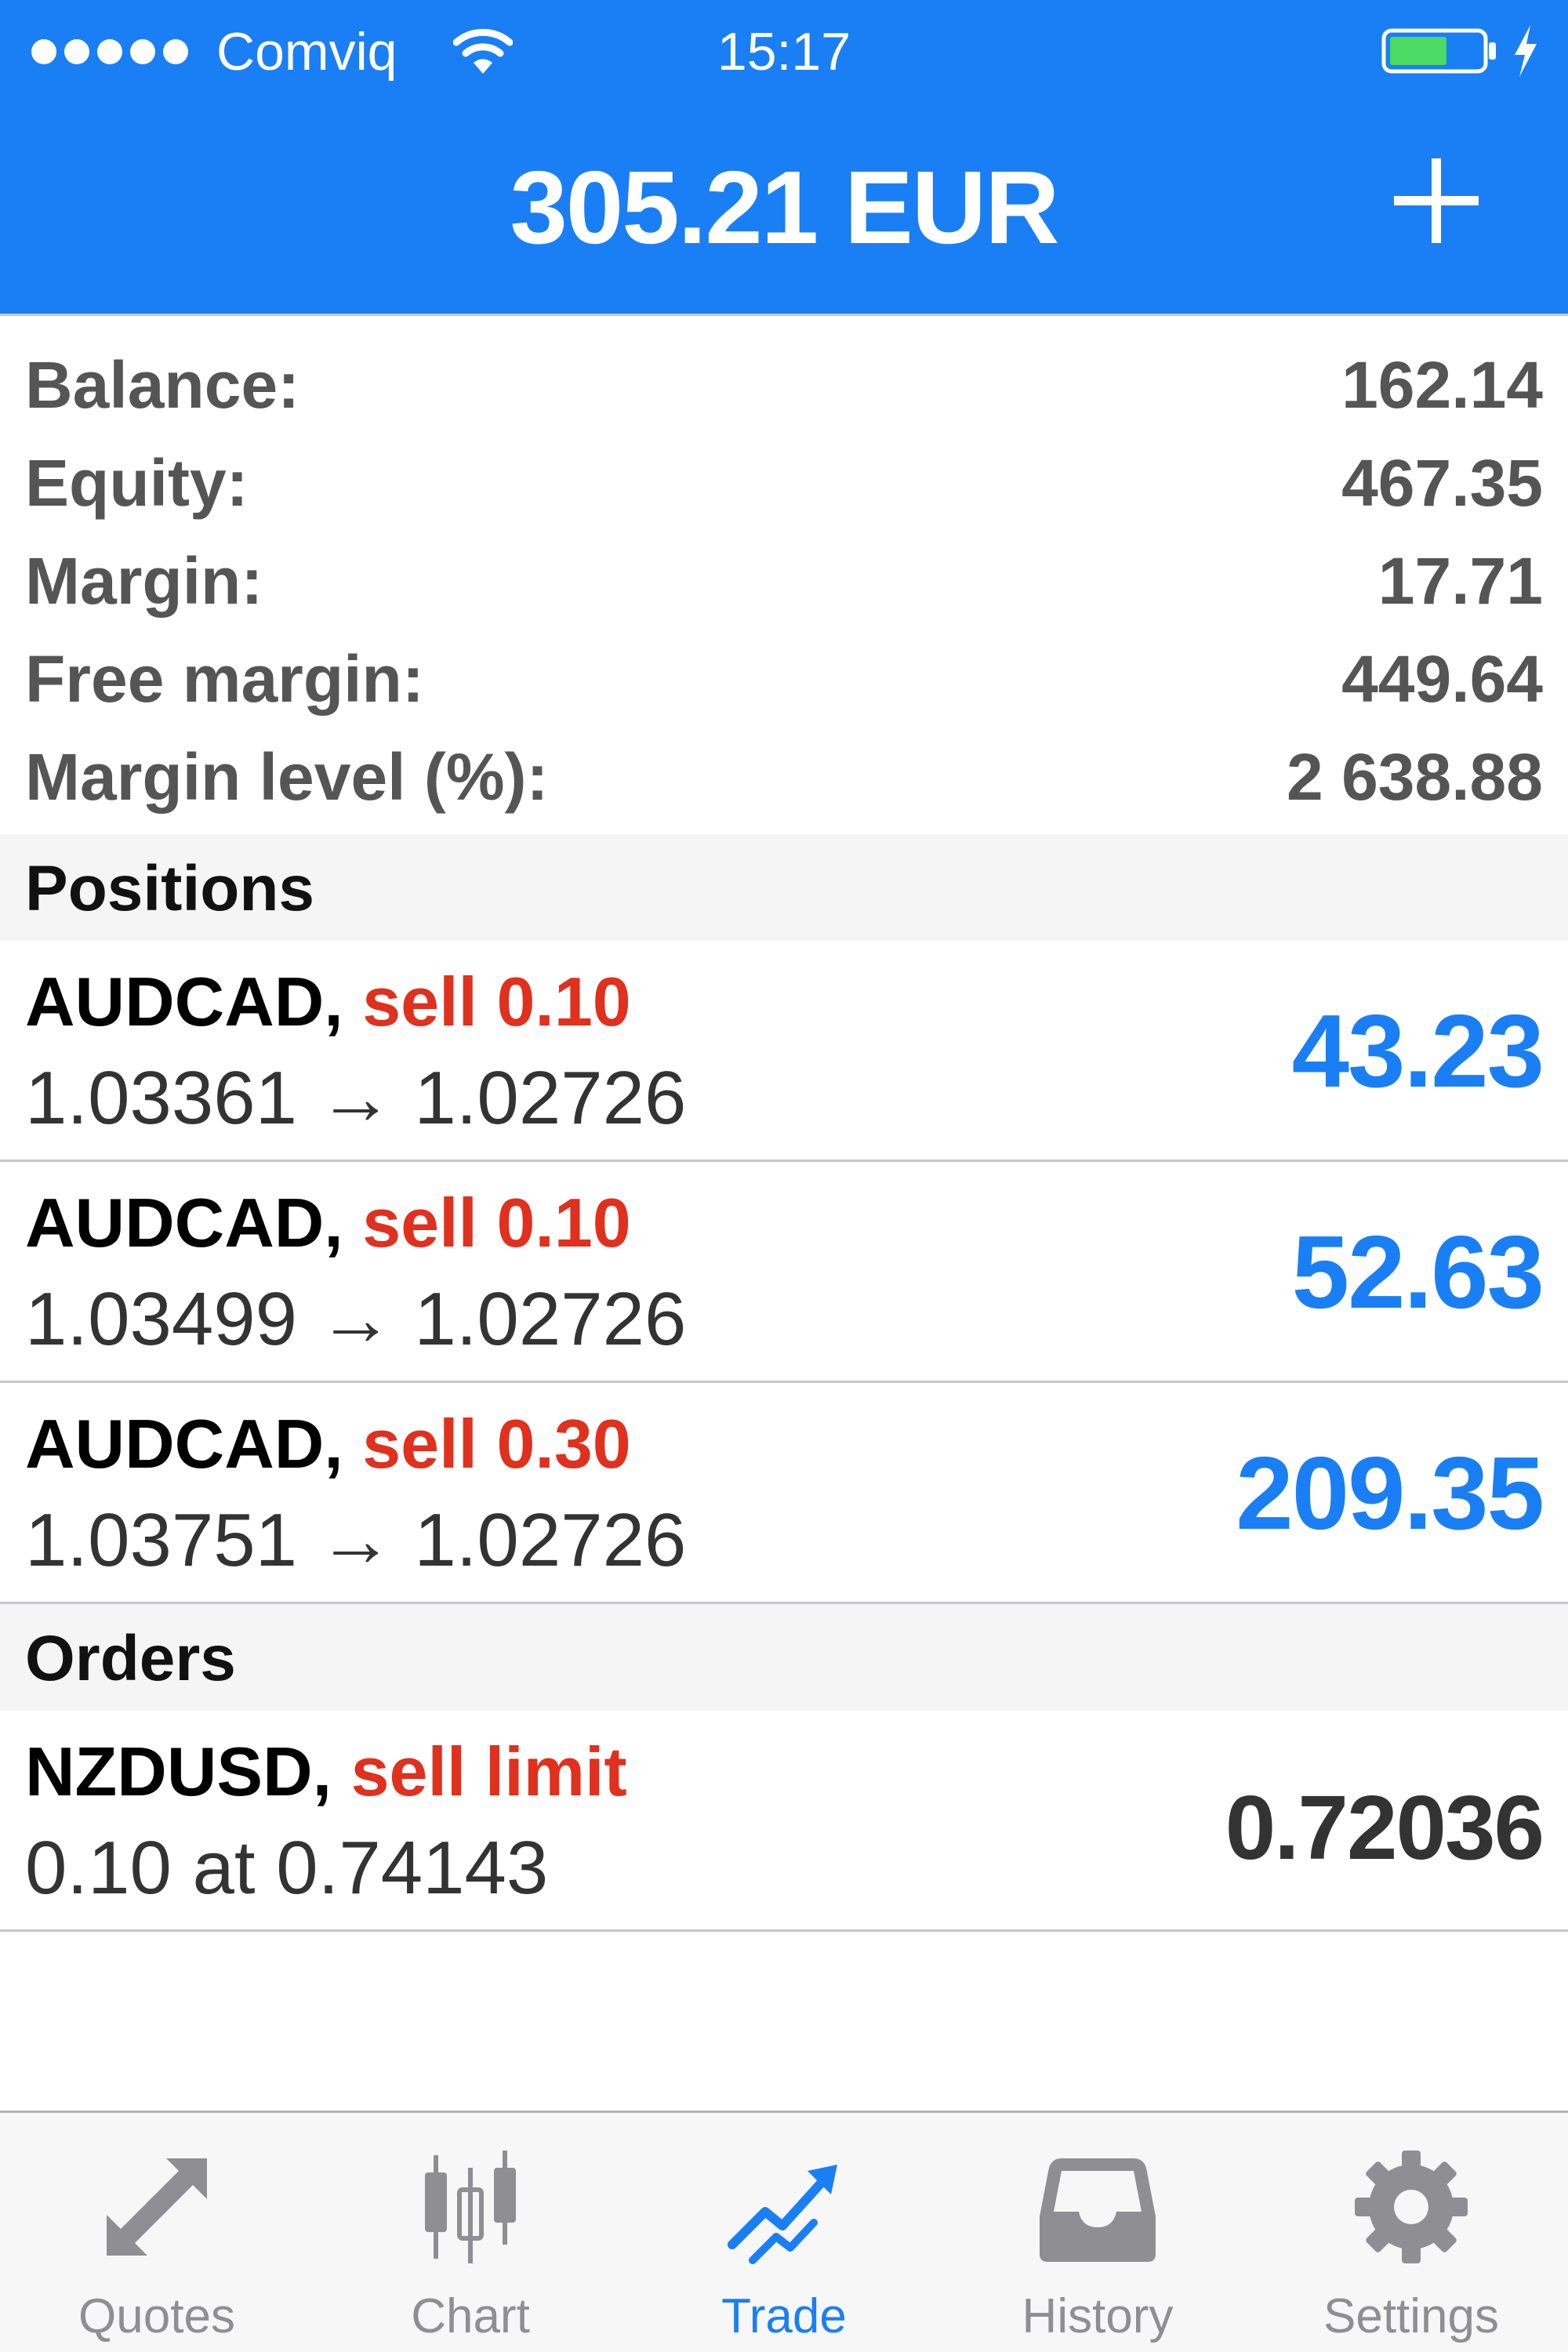 The width and height of the screenshot is (1568, 2352). What do you see at coordinates (170, 888) in the screenshot?
I see `section-title: Positions` at bounding box center [170, 888].